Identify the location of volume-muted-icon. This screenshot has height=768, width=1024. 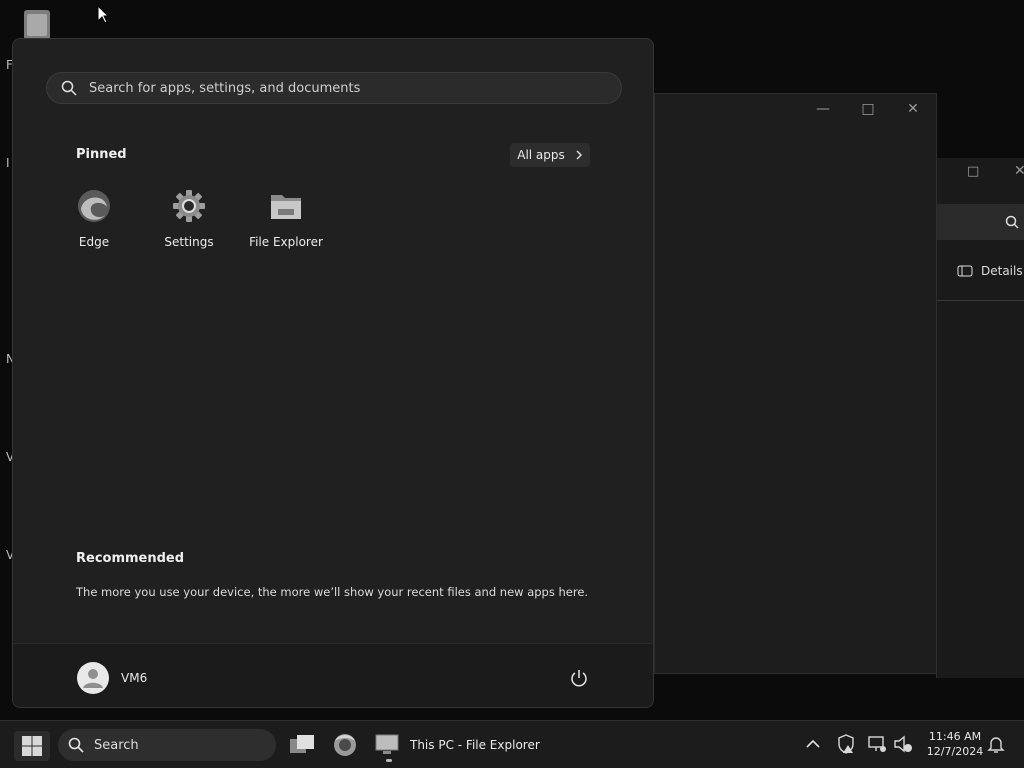
(903, 744).